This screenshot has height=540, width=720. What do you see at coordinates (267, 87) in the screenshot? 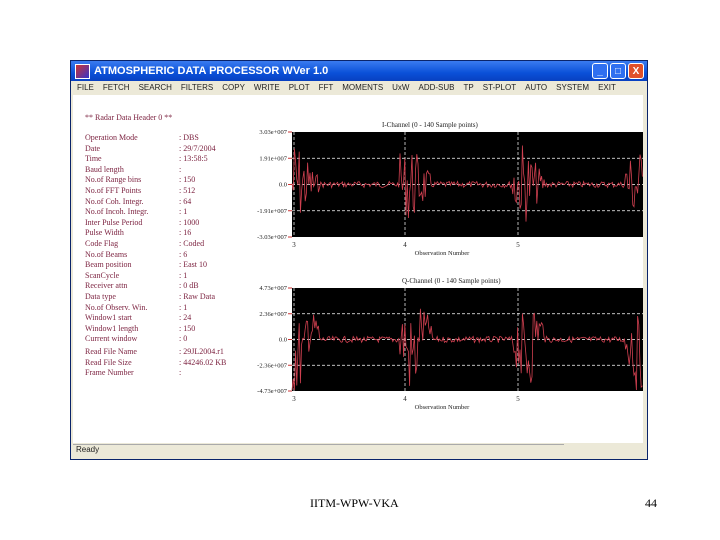
I see `menu-item-write: WRITE` at bounding box center [267, 87].